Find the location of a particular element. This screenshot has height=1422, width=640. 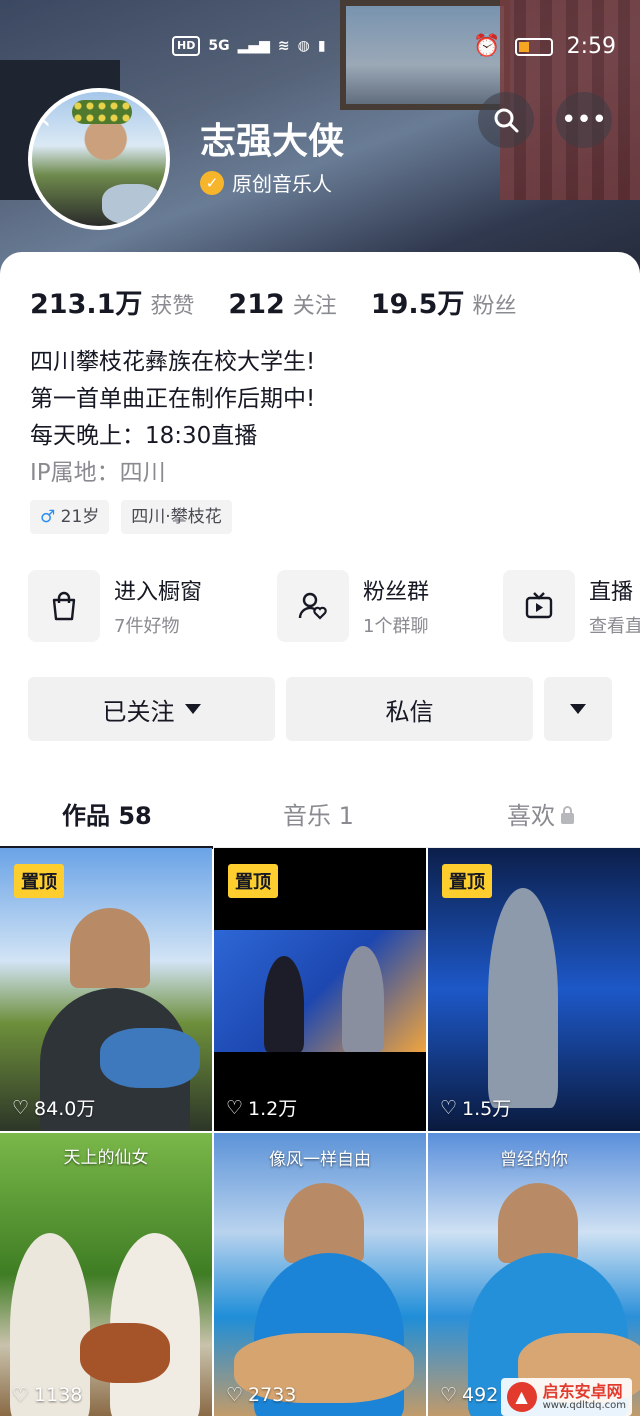

watermark-text: 启东安卓网 www.qdltdq.com is located at coordinates (584, 1396).